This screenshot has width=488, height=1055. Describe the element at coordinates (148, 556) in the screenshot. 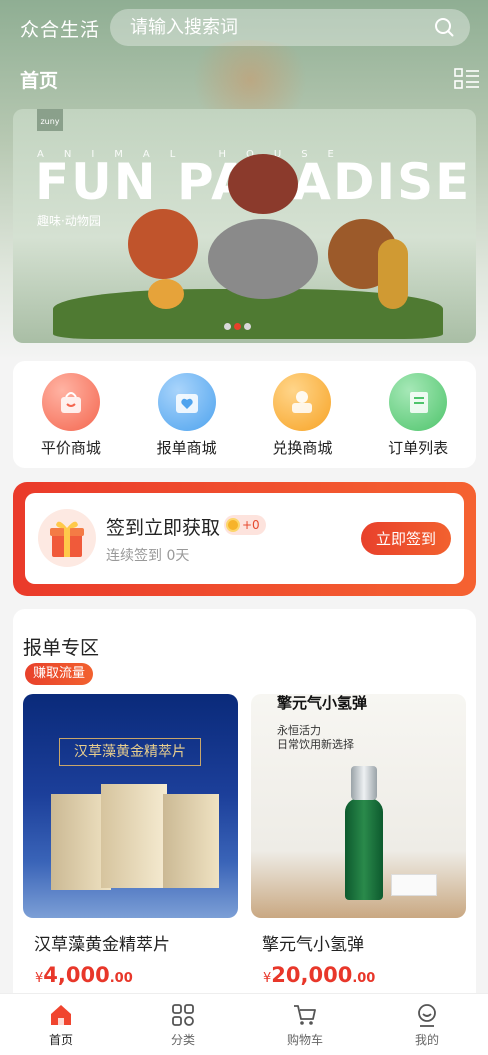

I see `checkin-streak: 连续签到 0天` at that location.